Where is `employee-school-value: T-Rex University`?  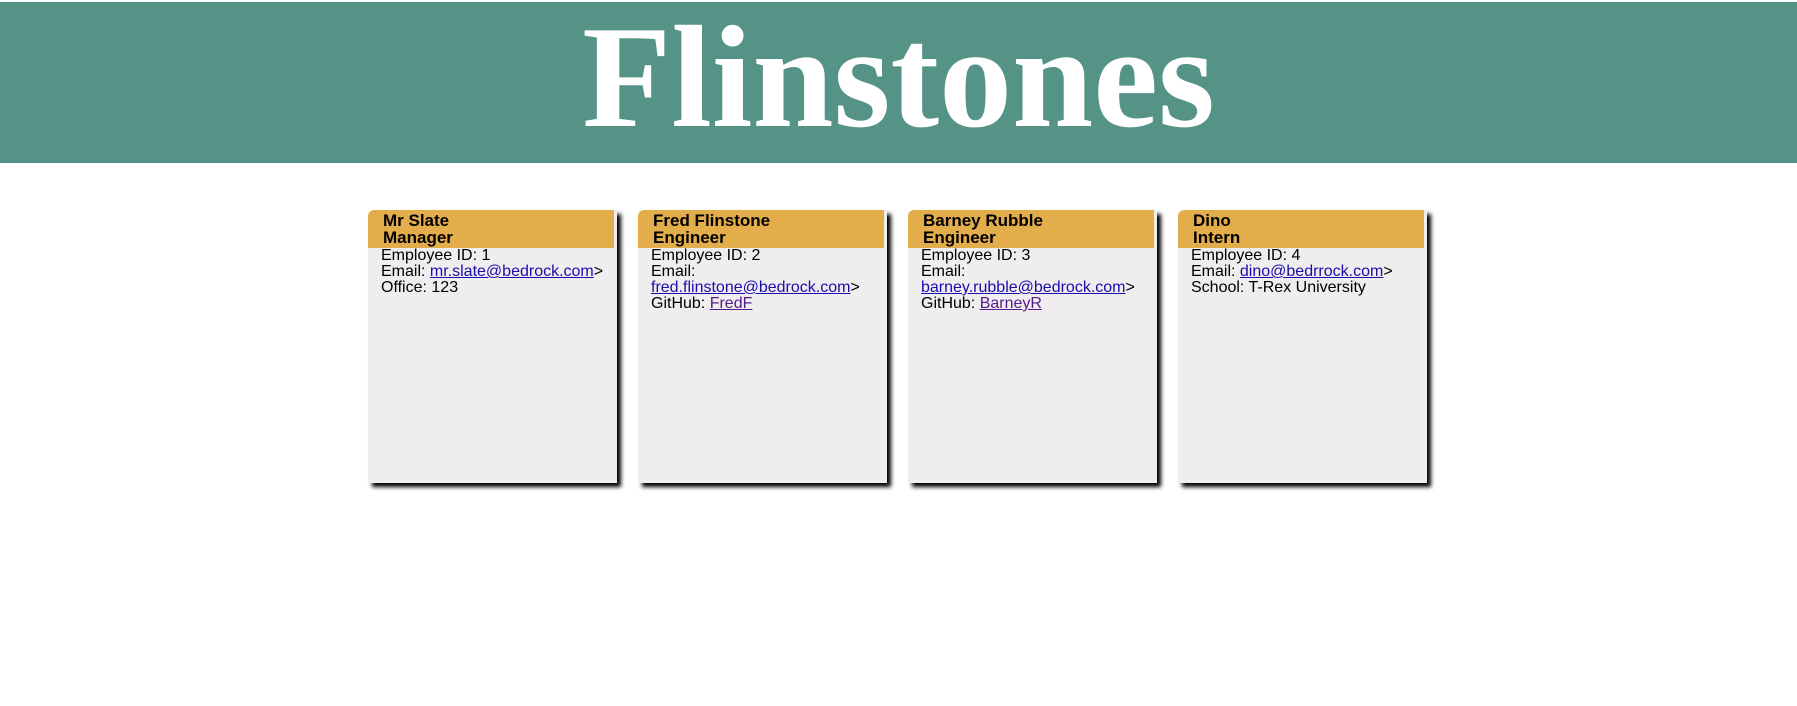
employee-school-value: T-Rex University is located at coordinates (1307, 287).